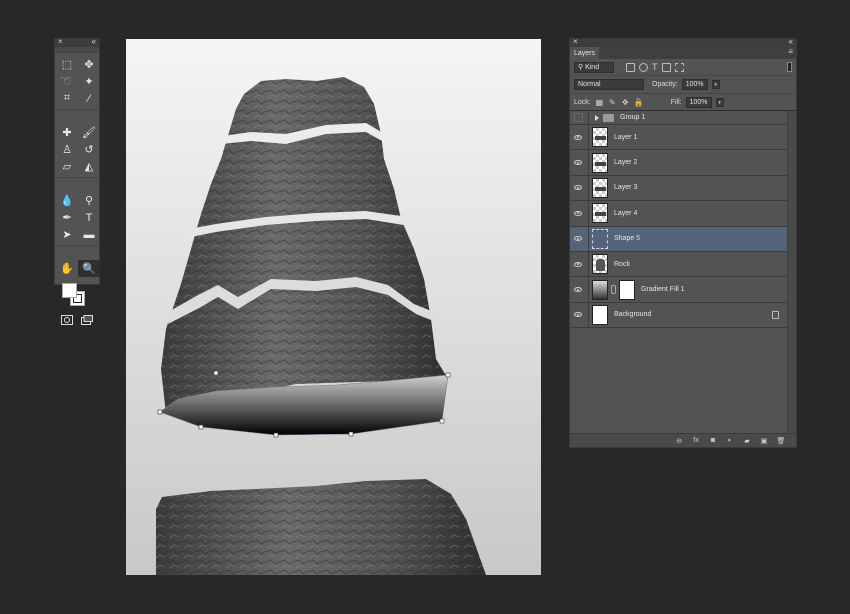  I want to click on adjustment-layer-icon: ◐, so click(730, 440).